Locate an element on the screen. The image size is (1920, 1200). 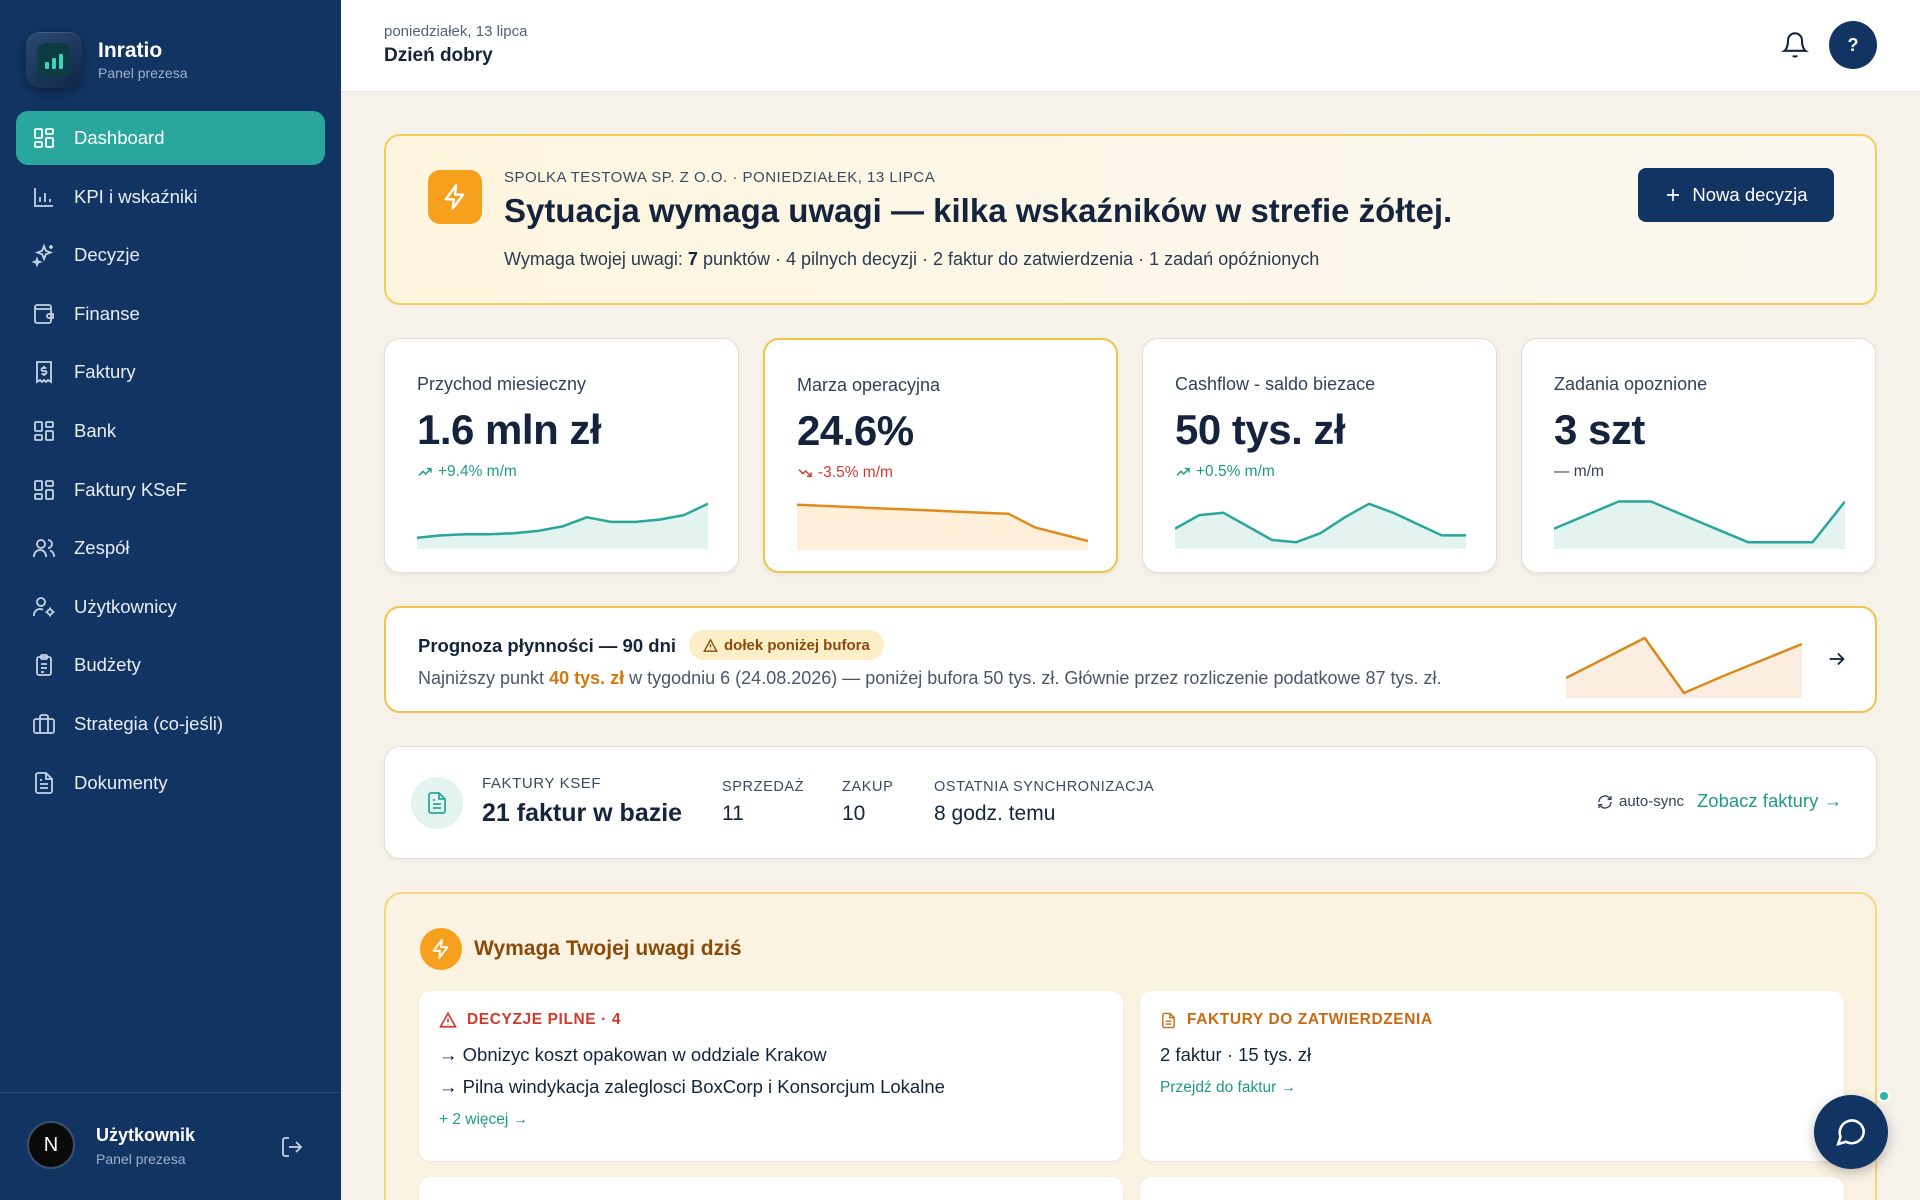
sidebar-item-budgets: Budżety is located at coordinates (170, 665).